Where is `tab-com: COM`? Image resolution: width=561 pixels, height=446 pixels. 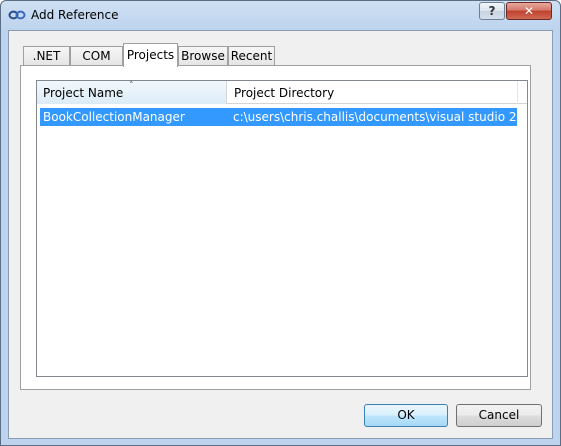
tab-com: COM is located at coordinates (96, 56).